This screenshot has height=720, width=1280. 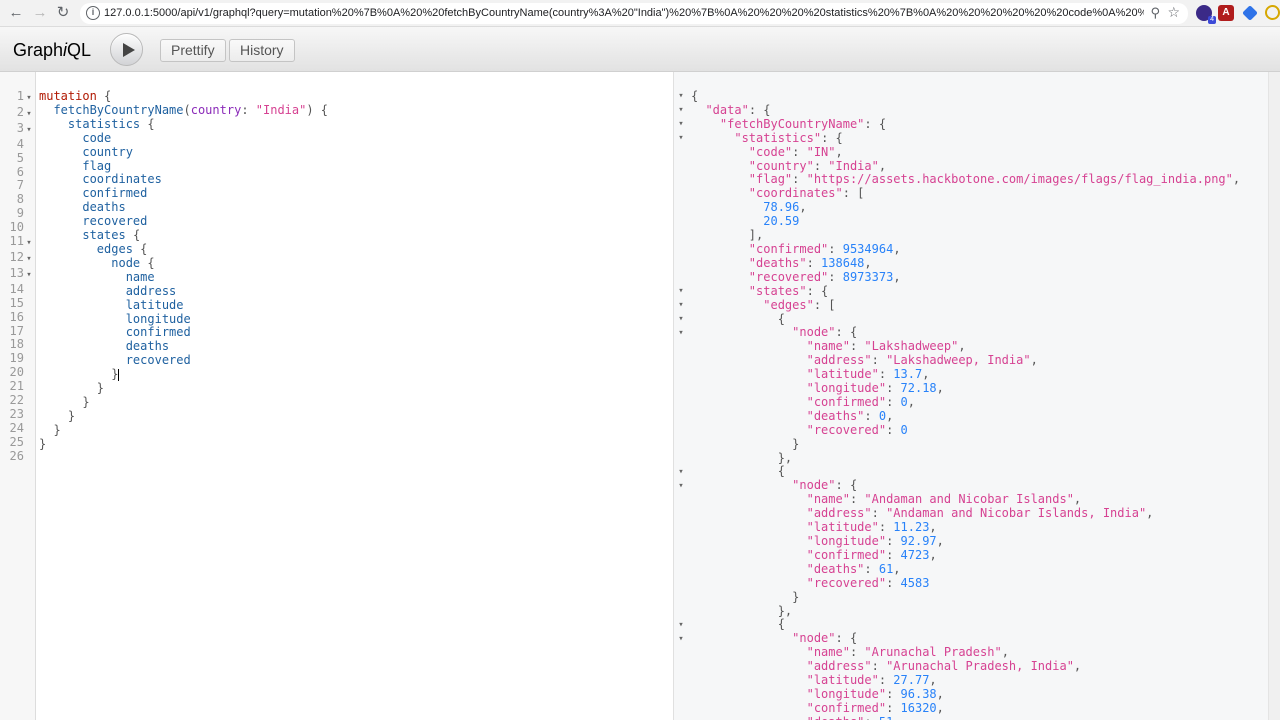 I want to click on page-scrollbar, so click(x=1274, y=396).